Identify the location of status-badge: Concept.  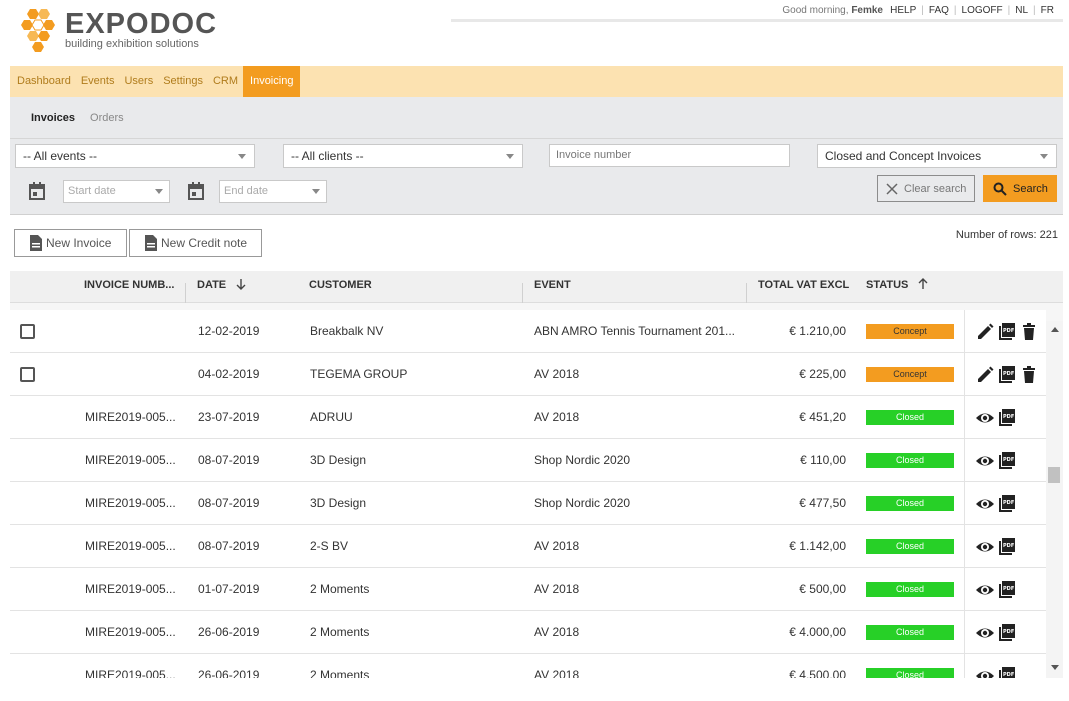
(910, 374).